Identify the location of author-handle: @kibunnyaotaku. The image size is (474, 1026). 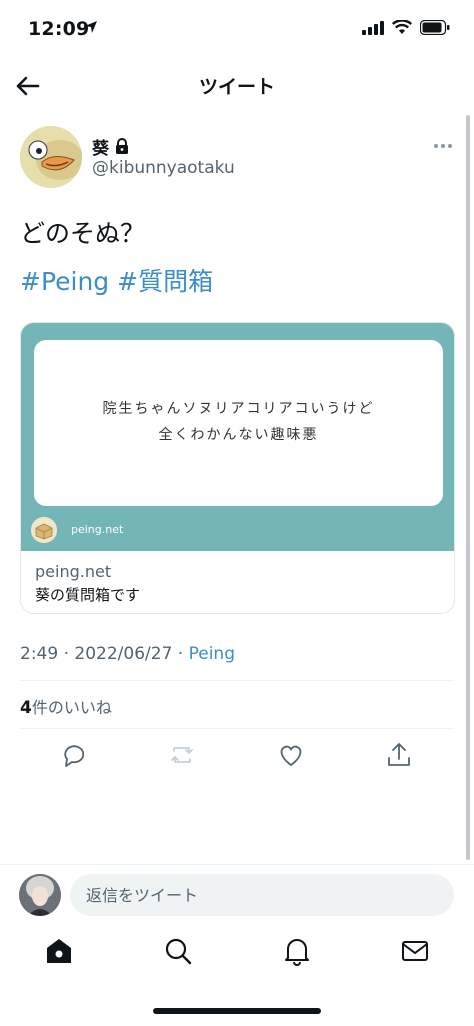
(163, 168).